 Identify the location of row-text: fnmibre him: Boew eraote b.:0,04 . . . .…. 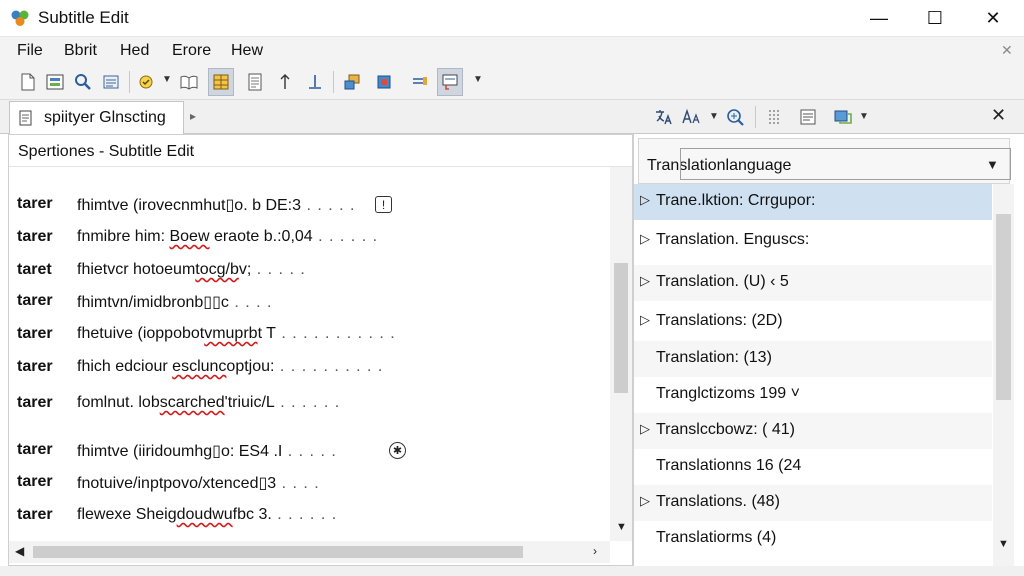
(228, 236).